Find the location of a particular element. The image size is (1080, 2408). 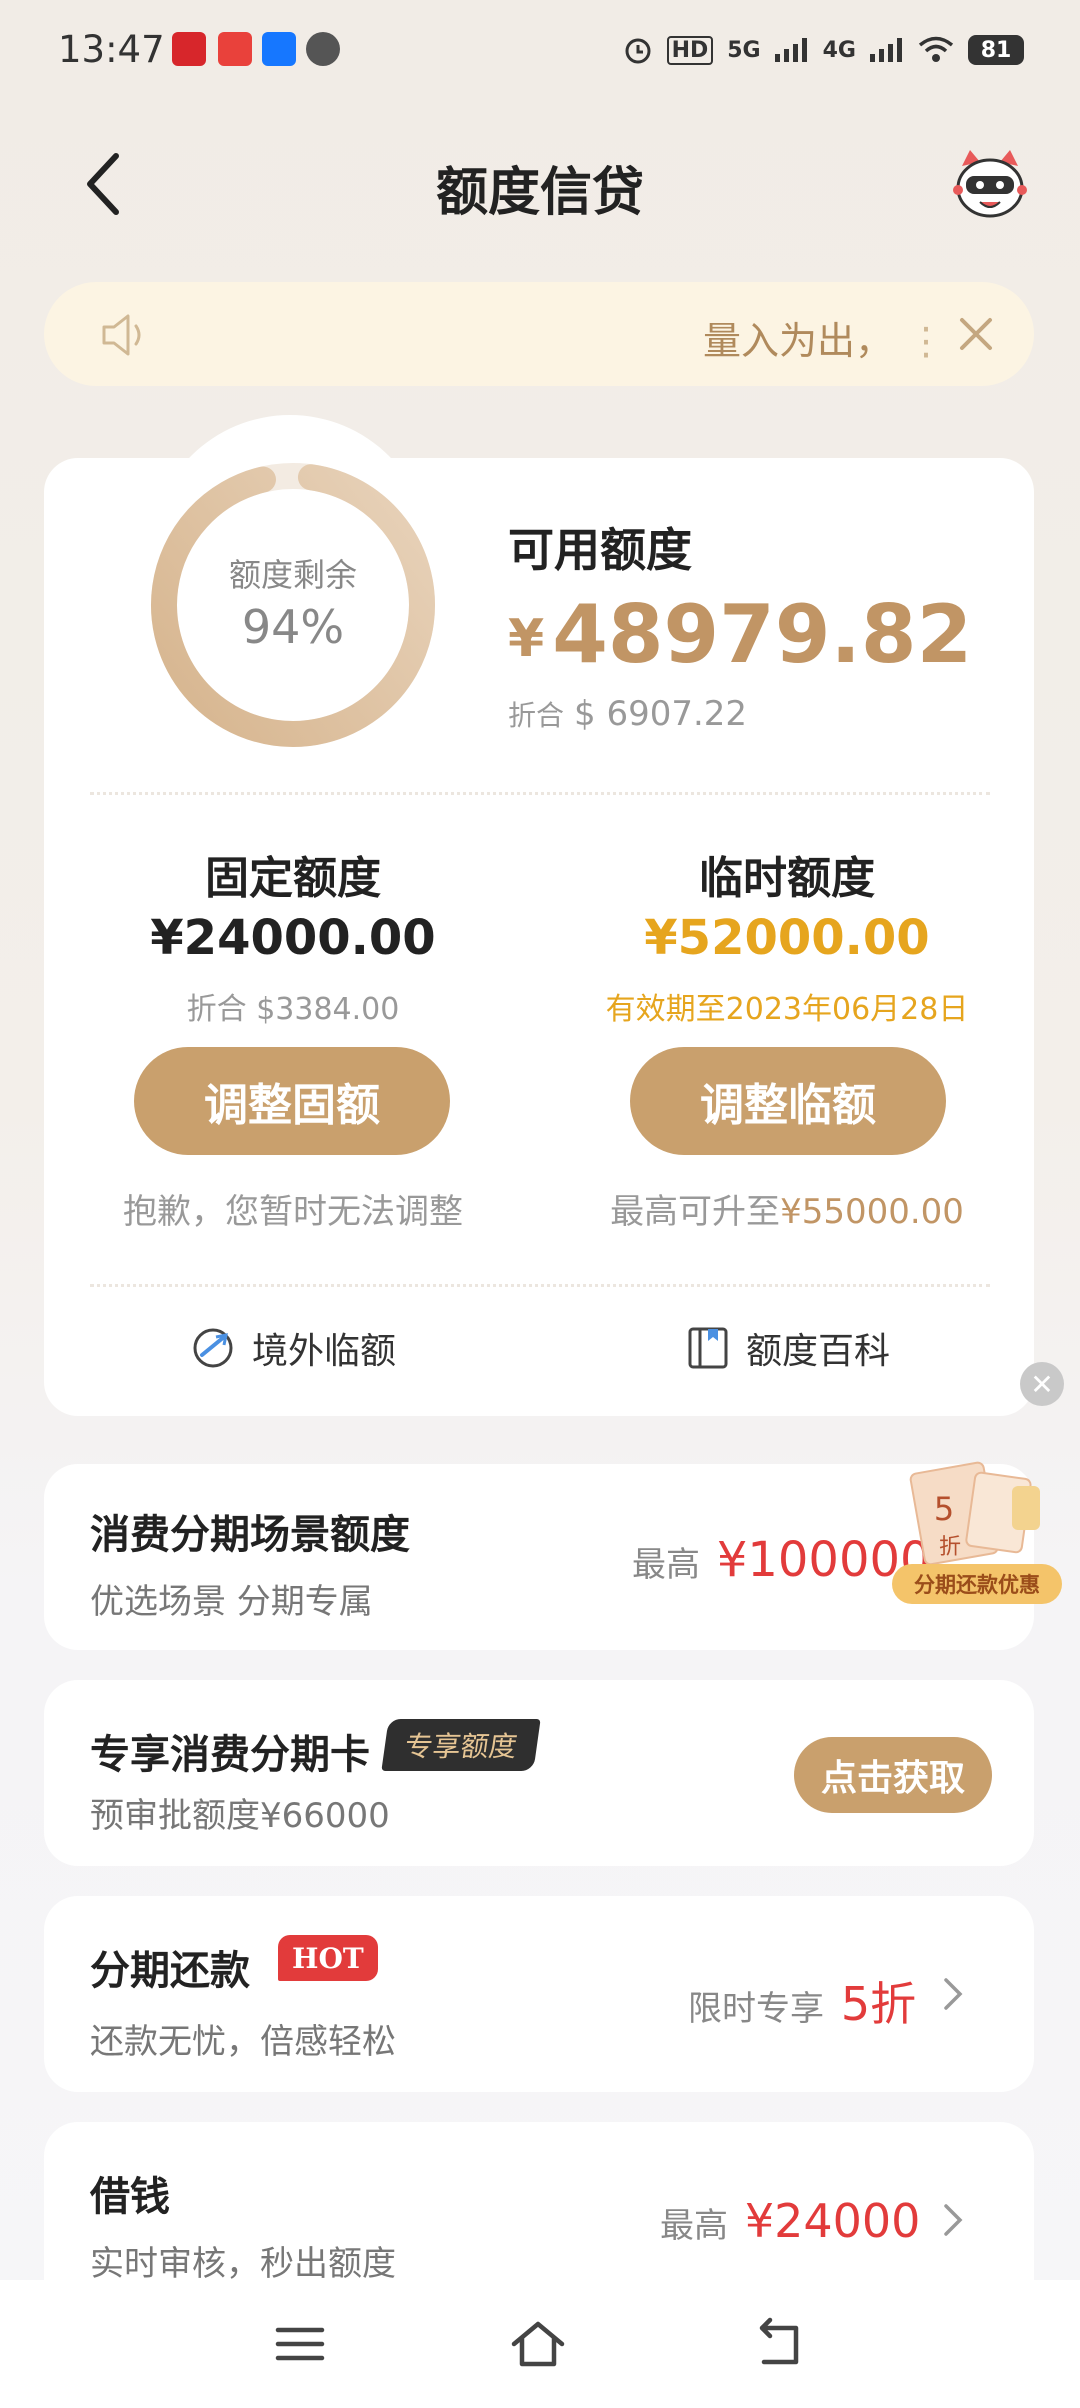

overseas-link-label: 境外临额 is located at coordinates (324, 1351).